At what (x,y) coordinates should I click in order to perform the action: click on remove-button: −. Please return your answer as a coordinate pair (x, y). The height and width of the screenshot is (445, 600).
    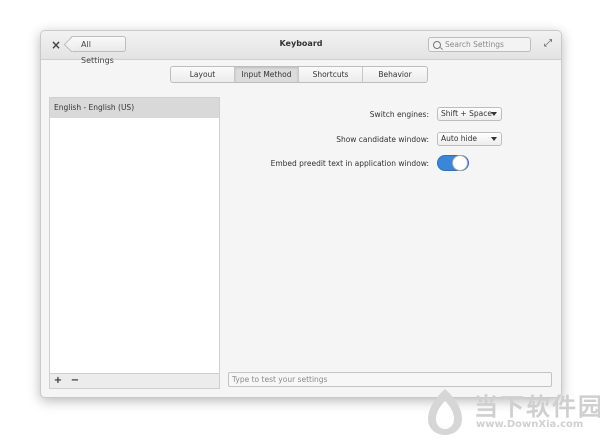
    Looking at the image, I should click on (75, 380).